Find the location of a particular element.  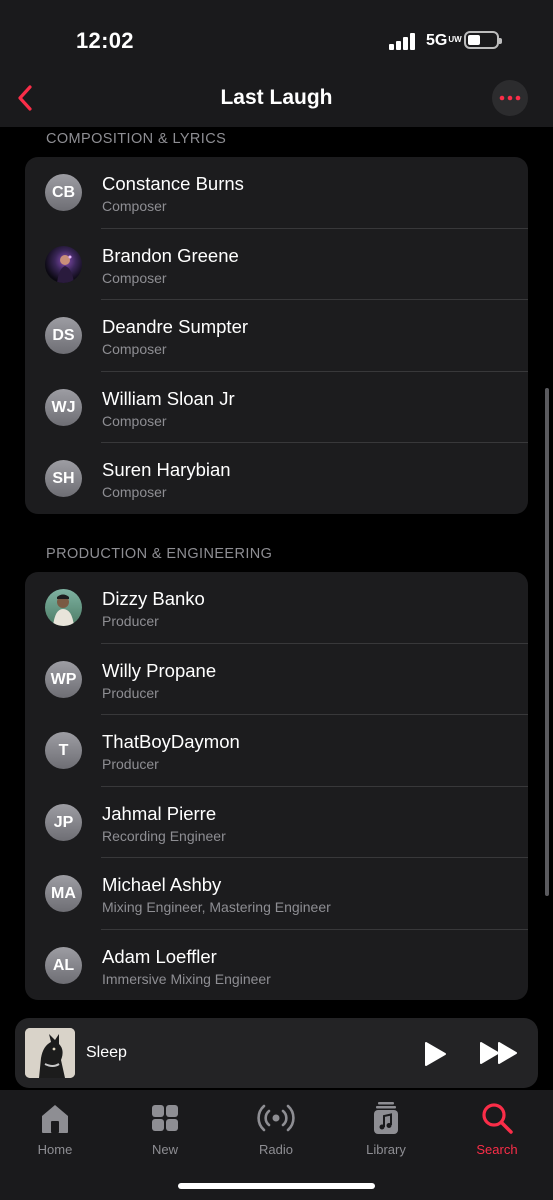

network-indicator: 5GUW is located at coordinates (444, 40).